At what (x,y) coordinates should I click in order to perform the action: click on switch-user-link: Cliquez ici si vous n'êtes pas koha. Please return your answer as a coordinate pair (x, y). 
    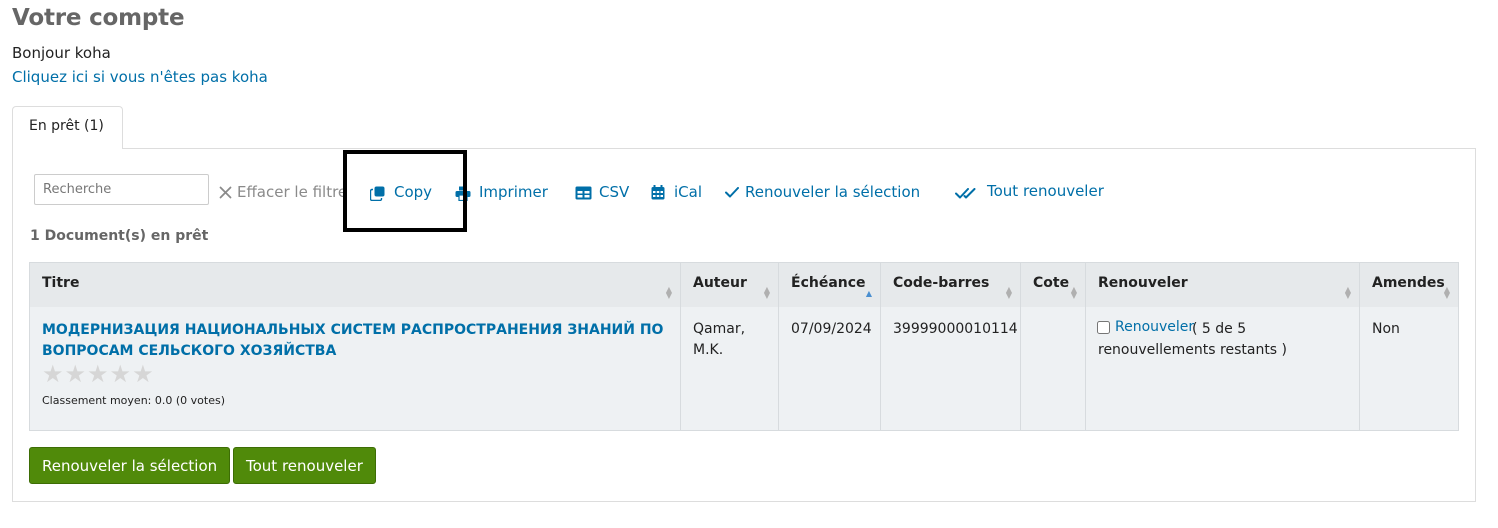
    Looking at the image, I should click on (140, 77).